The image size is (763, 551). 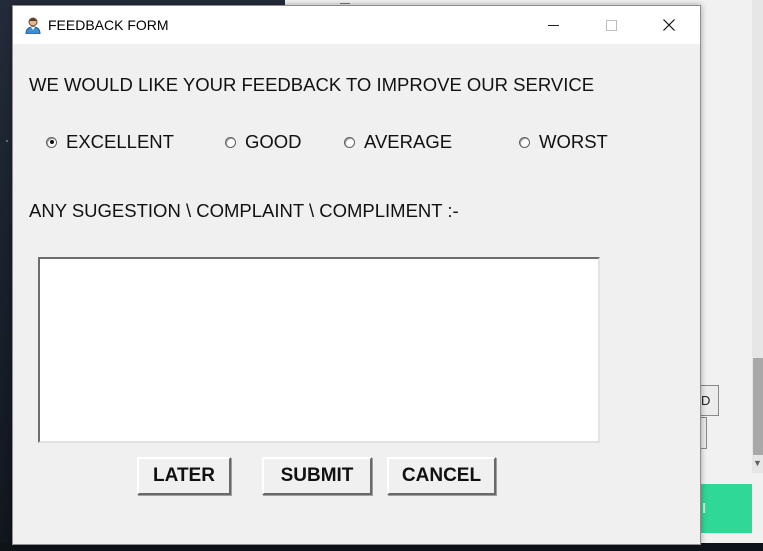 I want to click on scroll-down-arrow-icon: ▼, so click(x=757, y=463).